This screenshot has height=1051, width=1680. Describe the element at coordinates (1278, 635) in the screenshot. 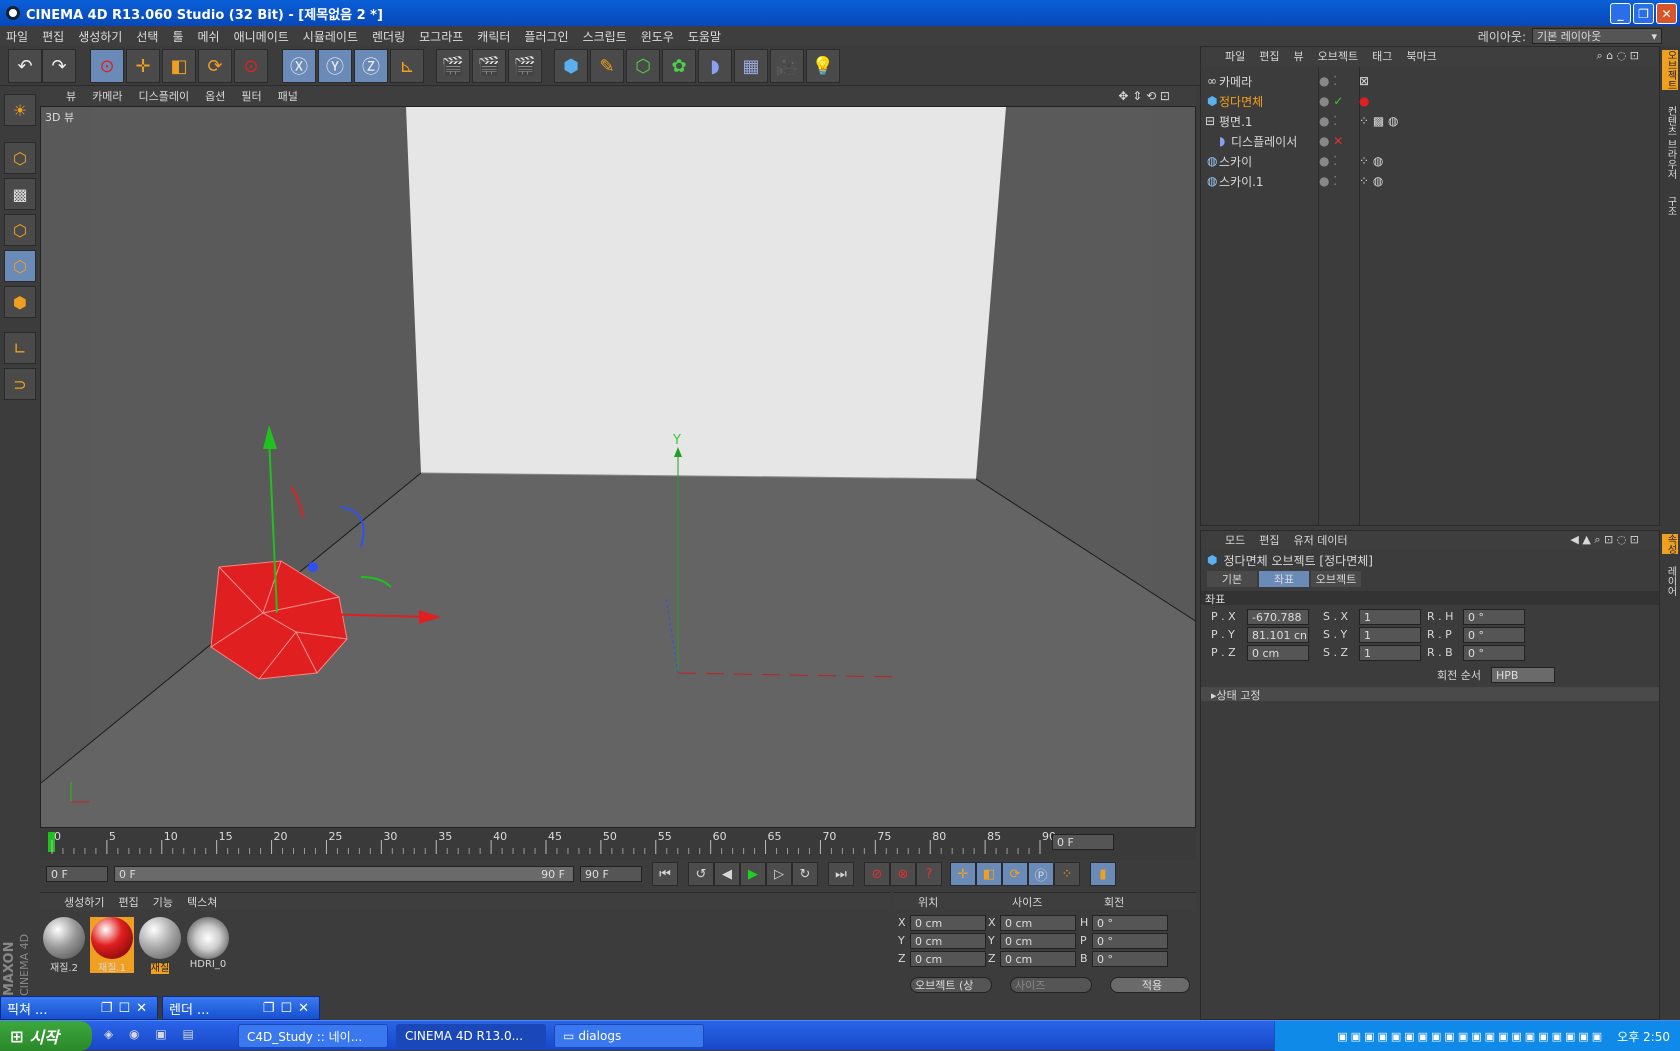

I see `attr-value-field: 81.101 cn` at that location.